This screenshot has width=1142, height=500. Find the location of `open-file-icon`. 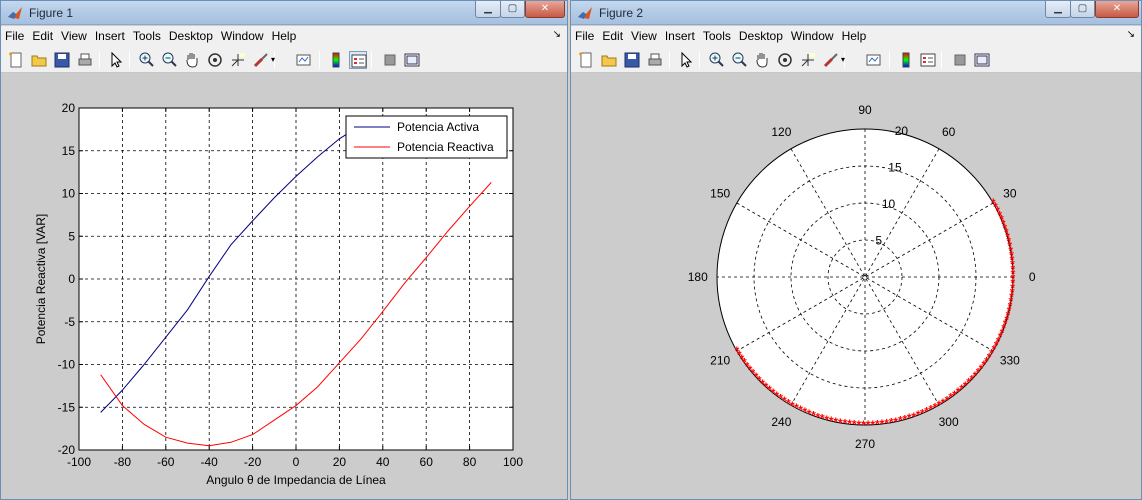

open-file-icon is located at coordinates (609, 61).